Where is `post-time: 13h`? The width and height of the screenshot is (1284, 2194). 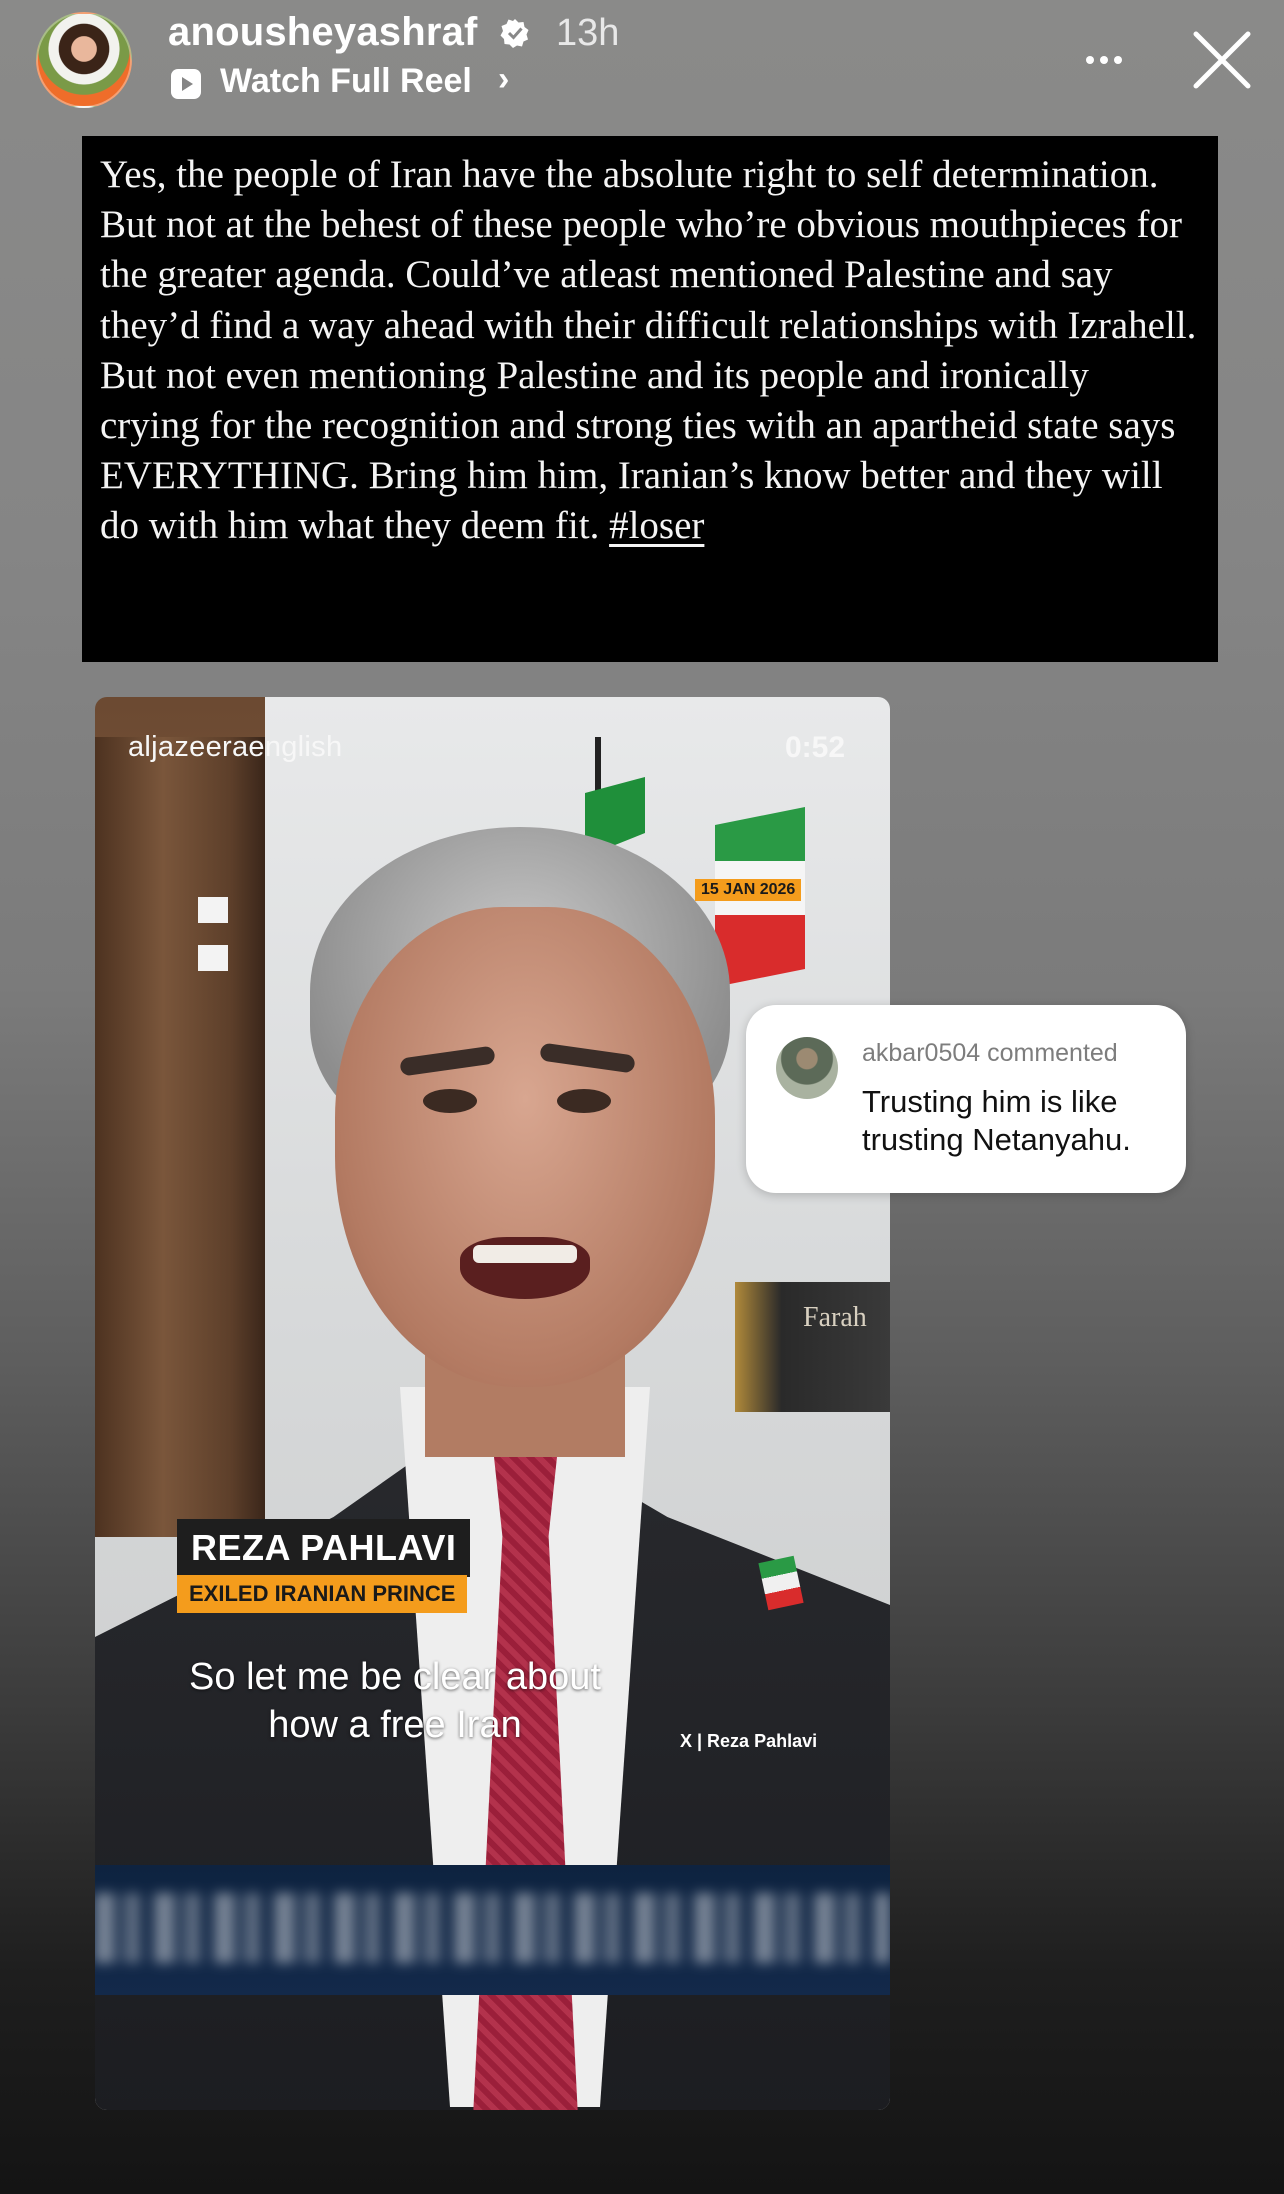 post-time: 13h is located at coordinates (588, 33).